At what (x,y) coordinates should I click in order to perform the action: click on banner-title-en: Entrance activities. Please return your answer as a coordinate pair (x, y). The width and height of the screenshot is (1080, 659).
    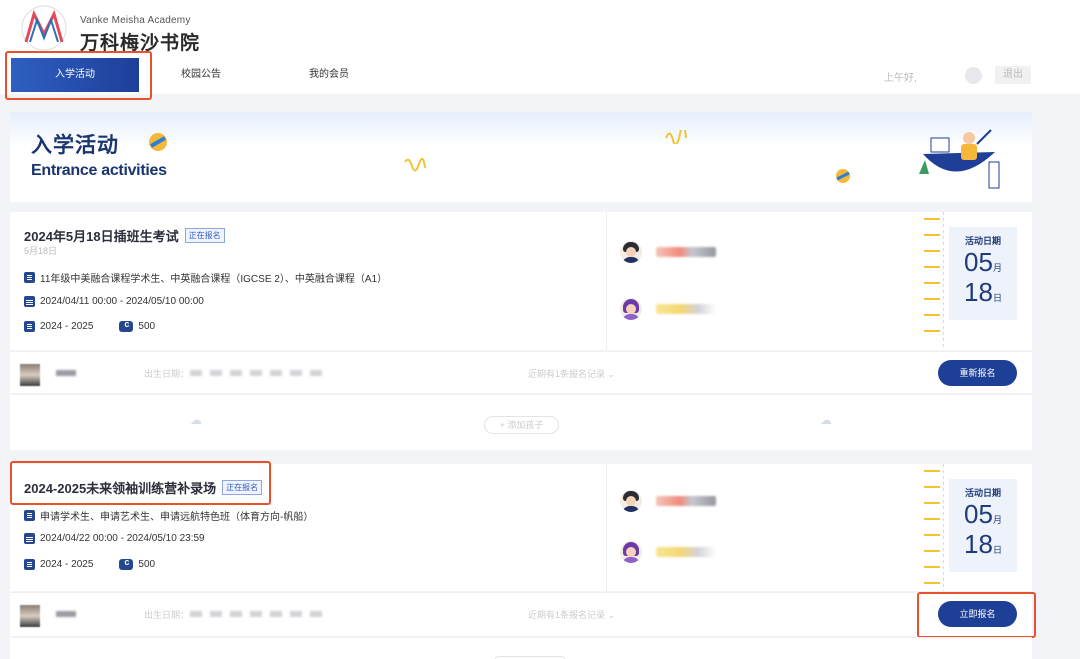
    Looking at the image, I should click on (99, 170).